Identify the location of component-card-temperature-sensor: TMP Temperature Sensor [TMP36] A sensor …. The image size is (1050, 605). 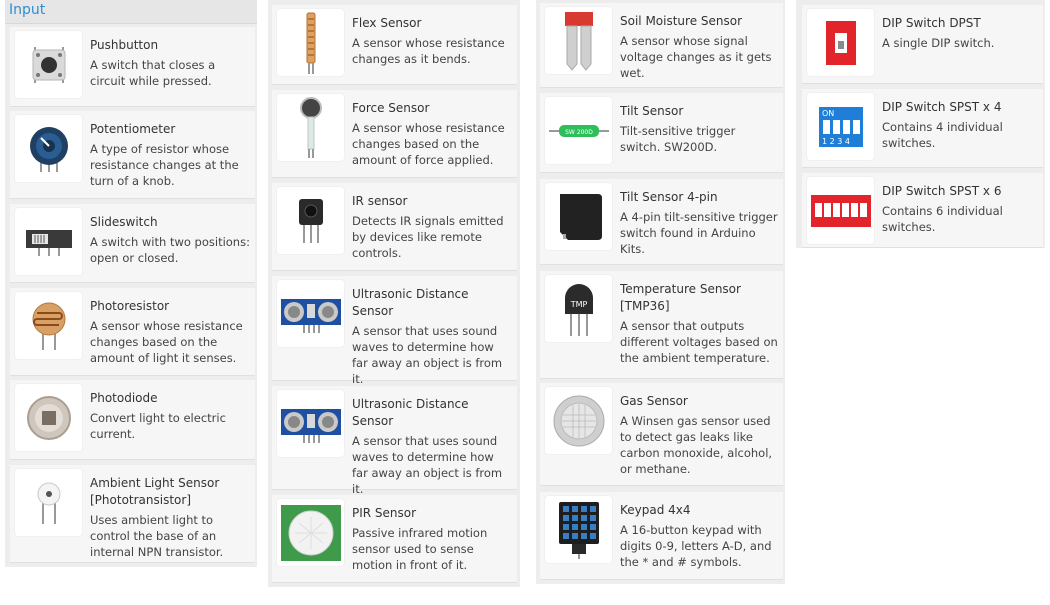
(661, 325).